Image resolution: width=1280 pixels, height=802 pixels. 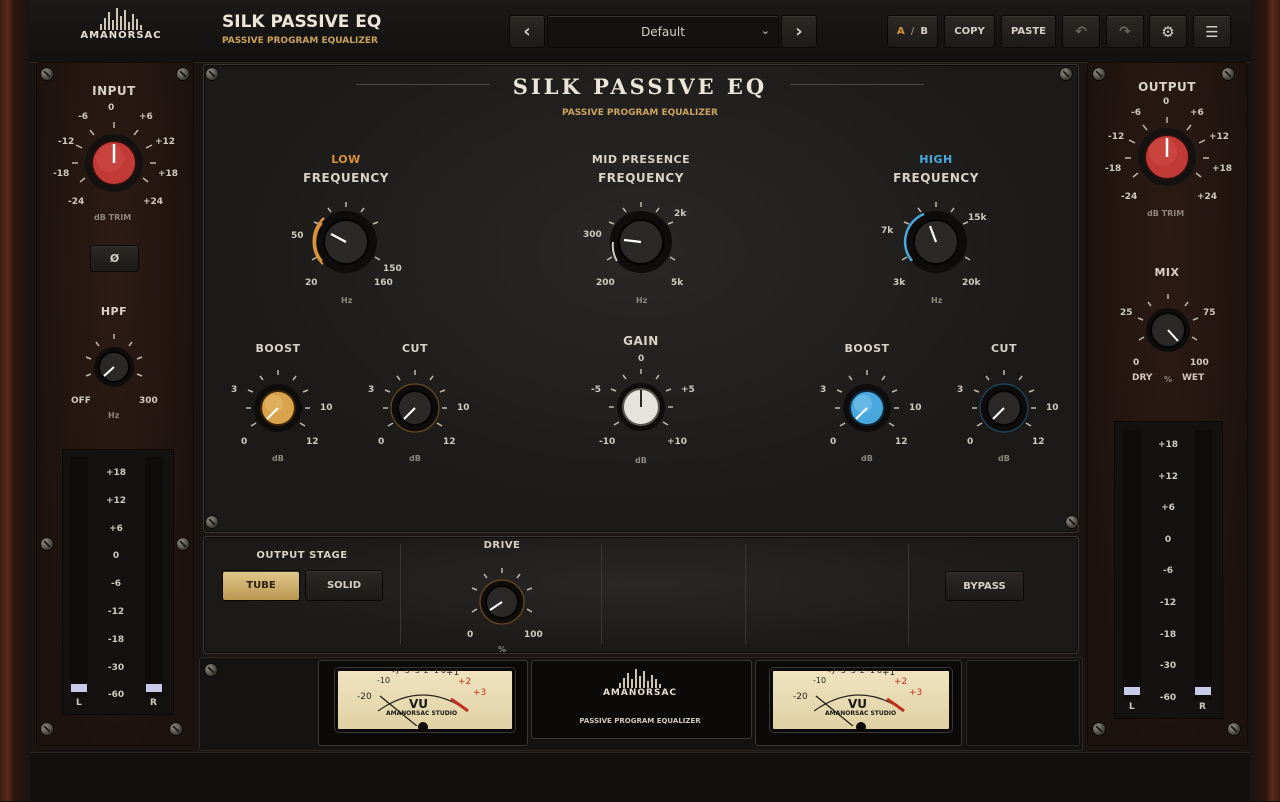 I want to click on output-title: OUTPUT, so click(x=1167, y=87).